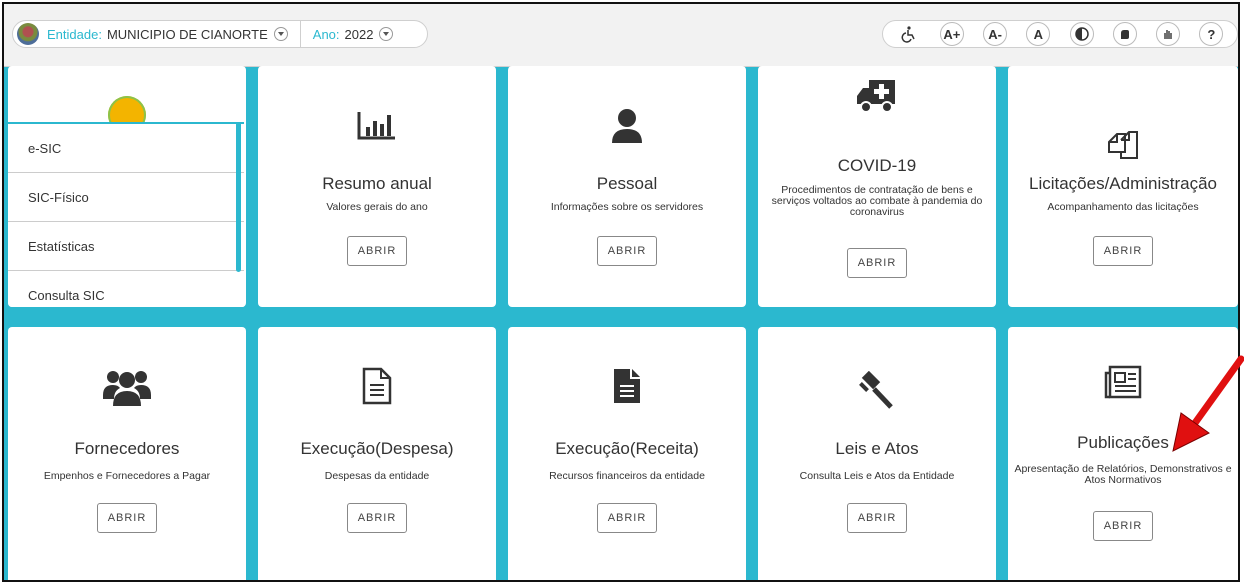  Describe the element at coordinates (377, 125) in the screenshot. I see `bar-chart-icon` at that location.